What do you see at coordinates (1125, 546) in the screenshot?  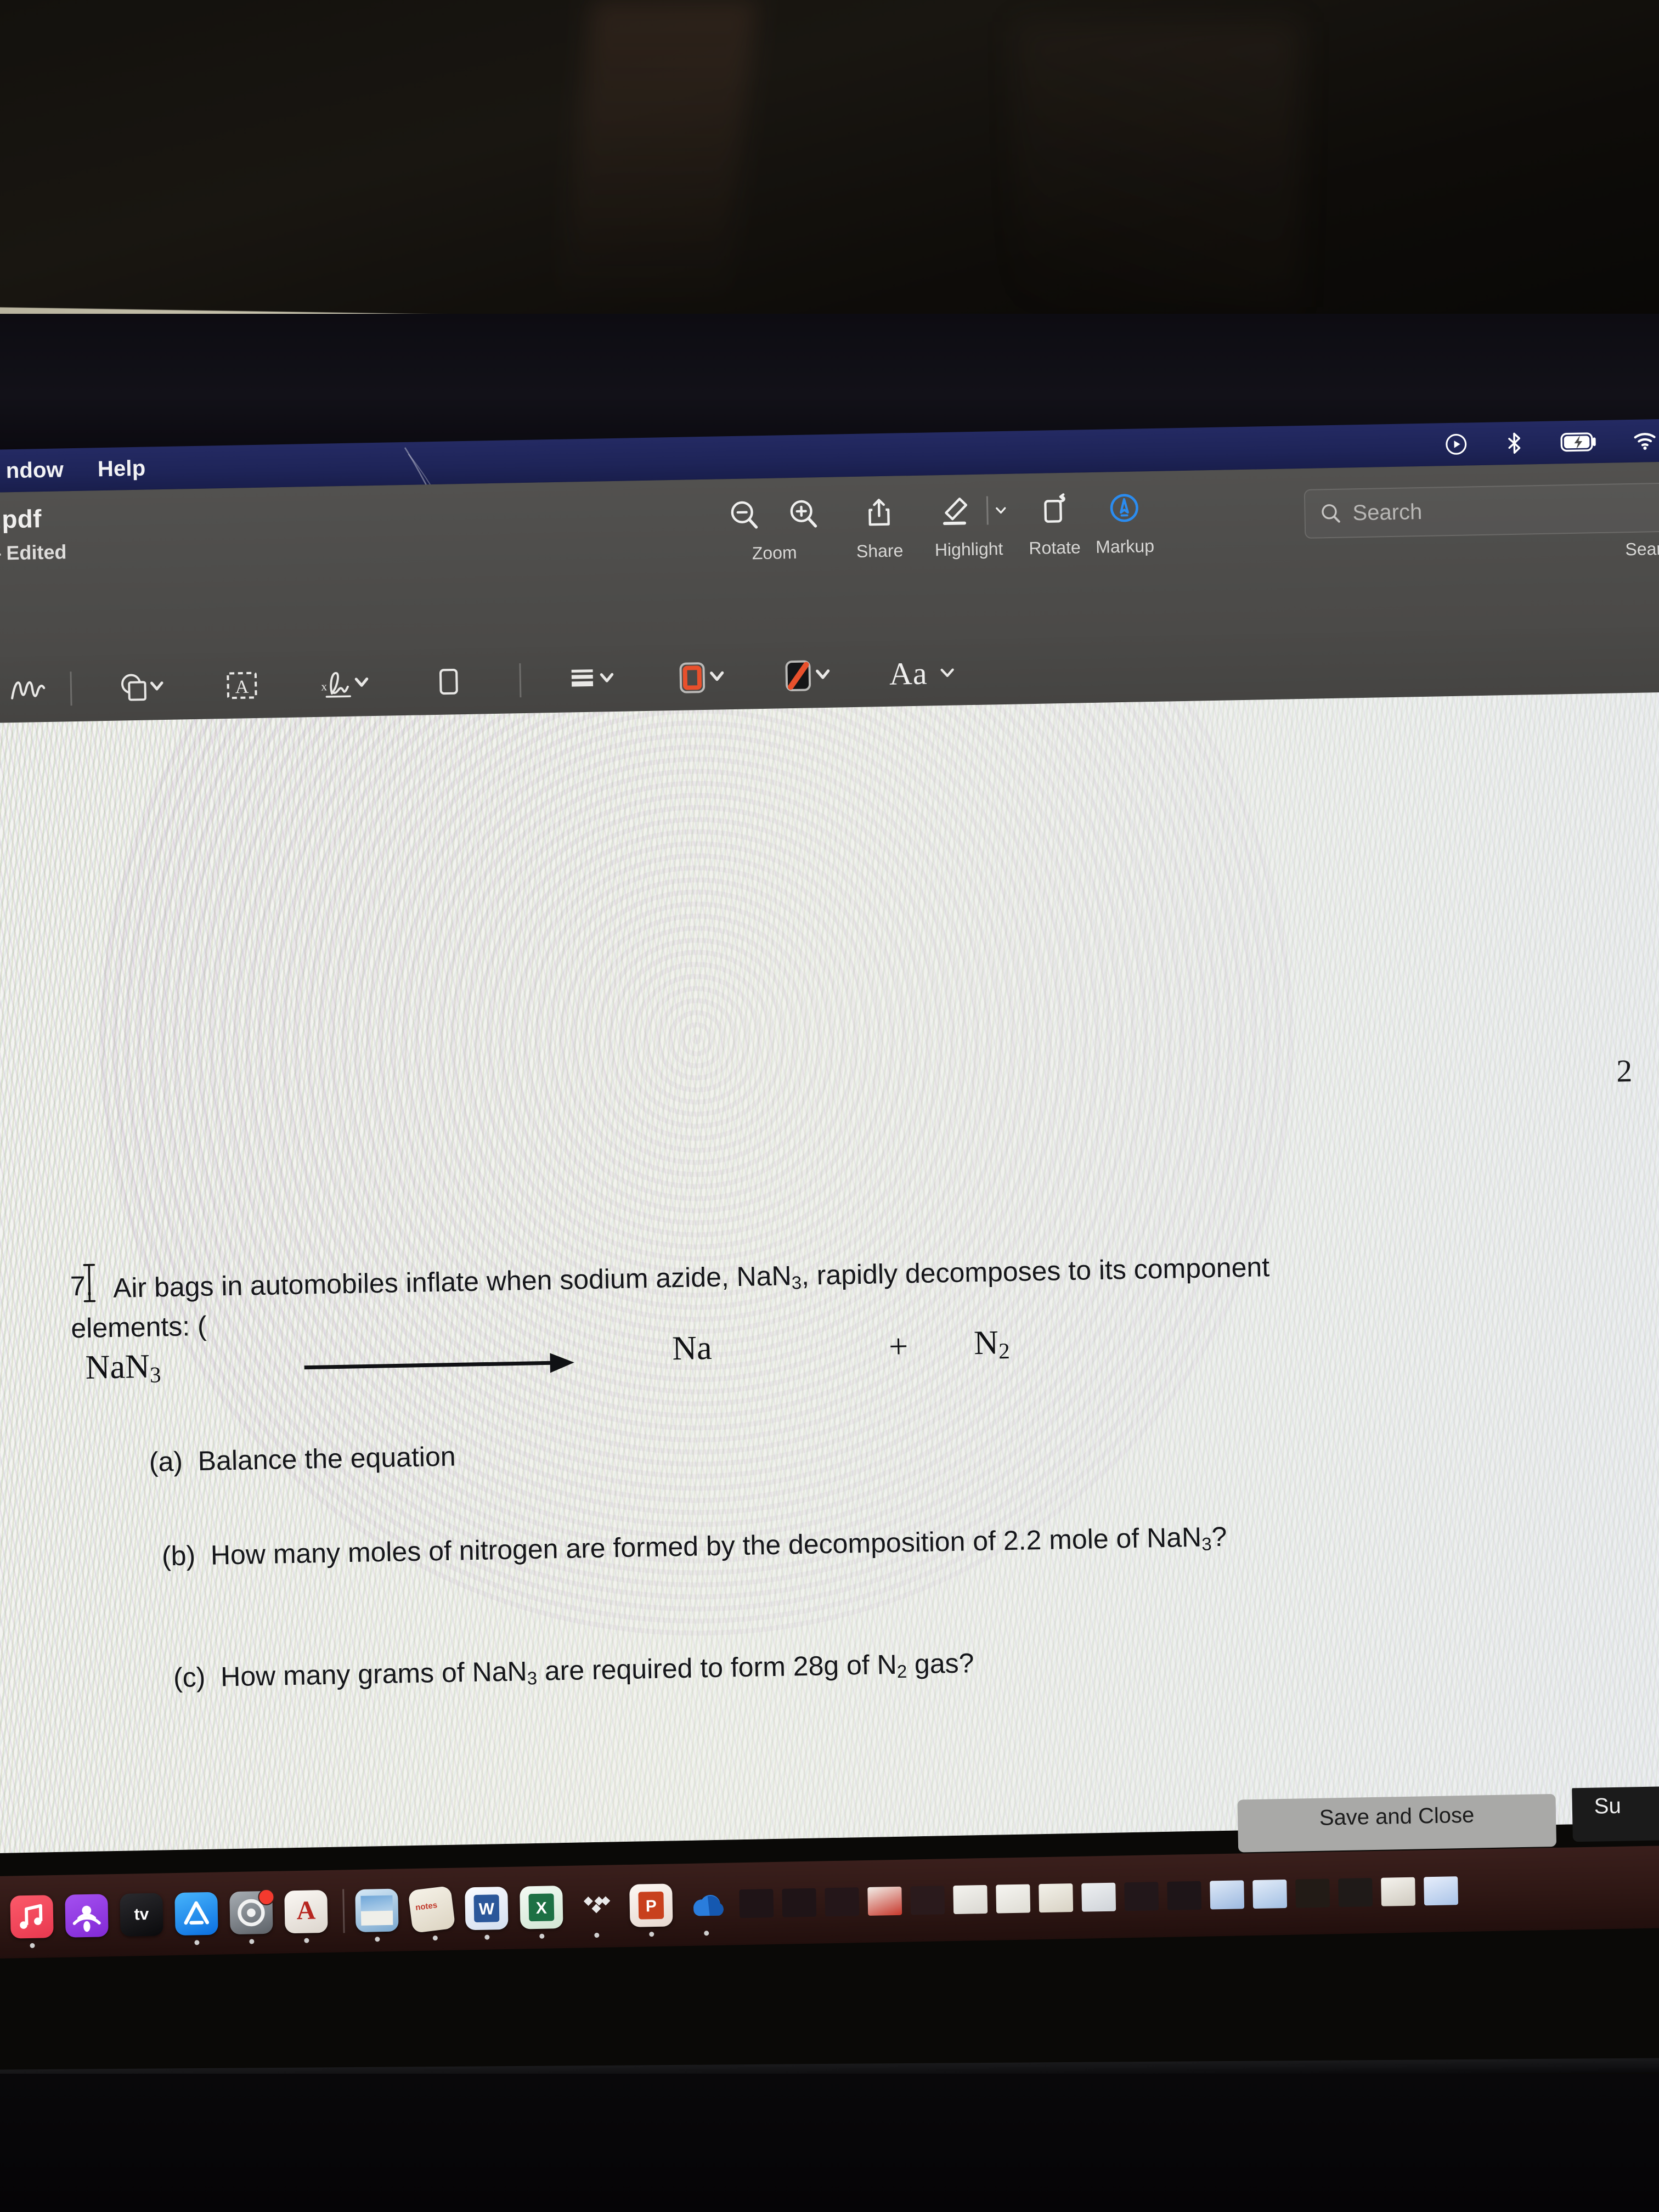 I see `markup-label: Markup` at bounding box center [1125, 546].